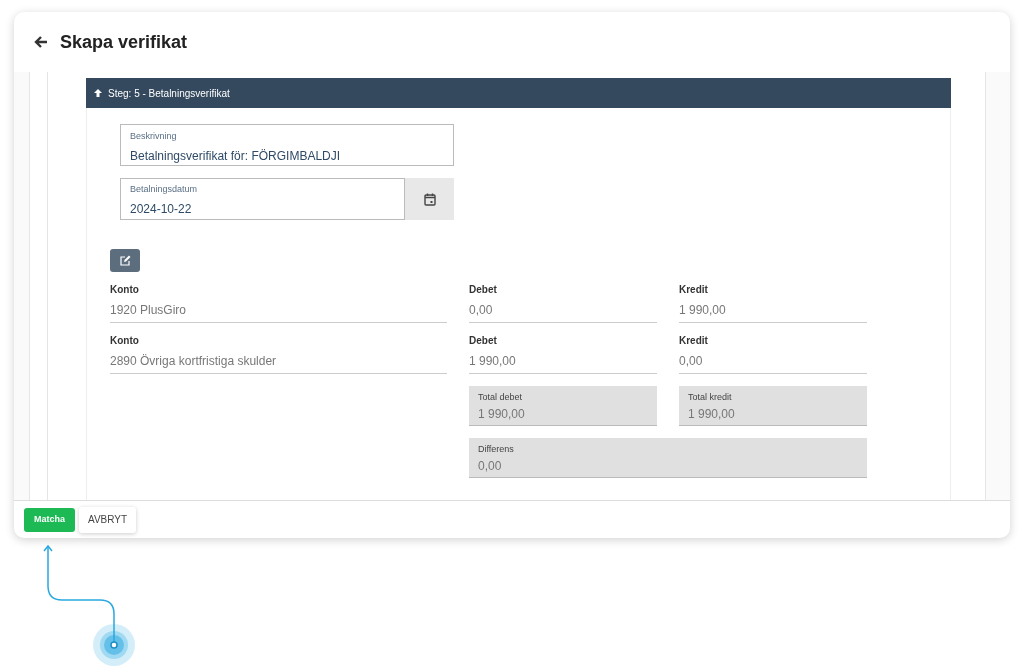 This screenshot has width=1024, height=668. I want to click on edit-icon, so click(125, 260).